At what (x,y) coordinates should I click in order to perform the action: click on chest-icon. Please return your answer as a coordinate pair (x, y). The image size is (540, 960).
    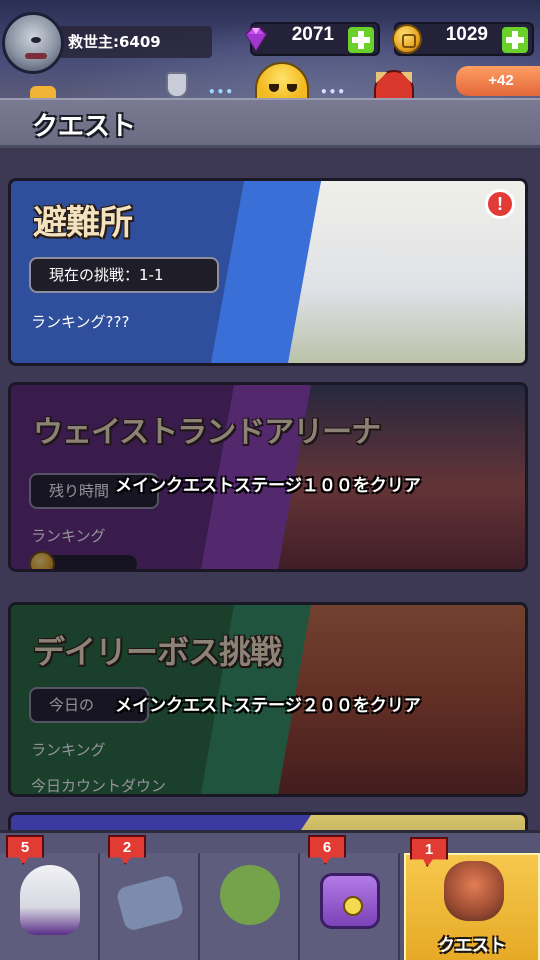
    Looking at the image, I should click on (350, 901).